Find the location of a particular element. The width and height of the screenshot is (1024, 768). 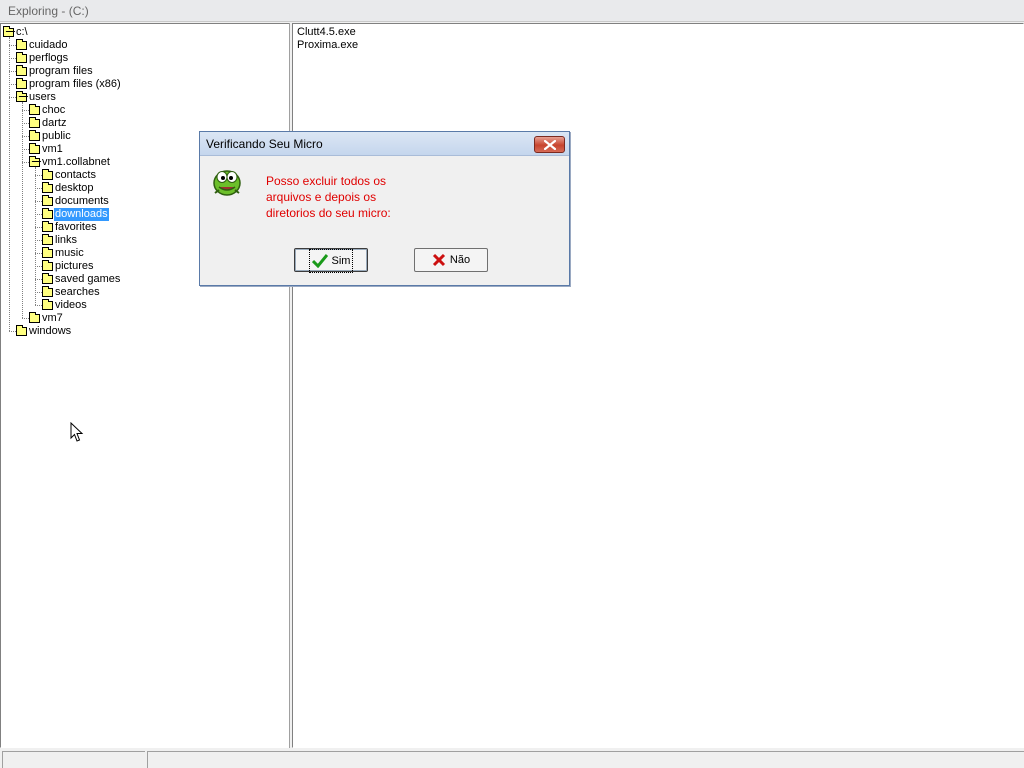

tree-item-label: users is located at coordinates (42, 97).